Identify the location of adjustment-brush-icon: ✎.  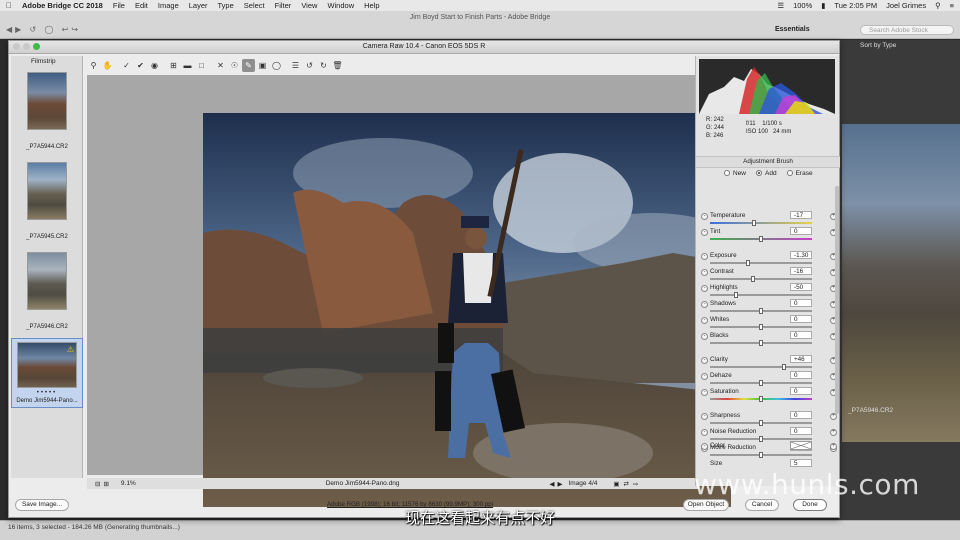
(248, 65).